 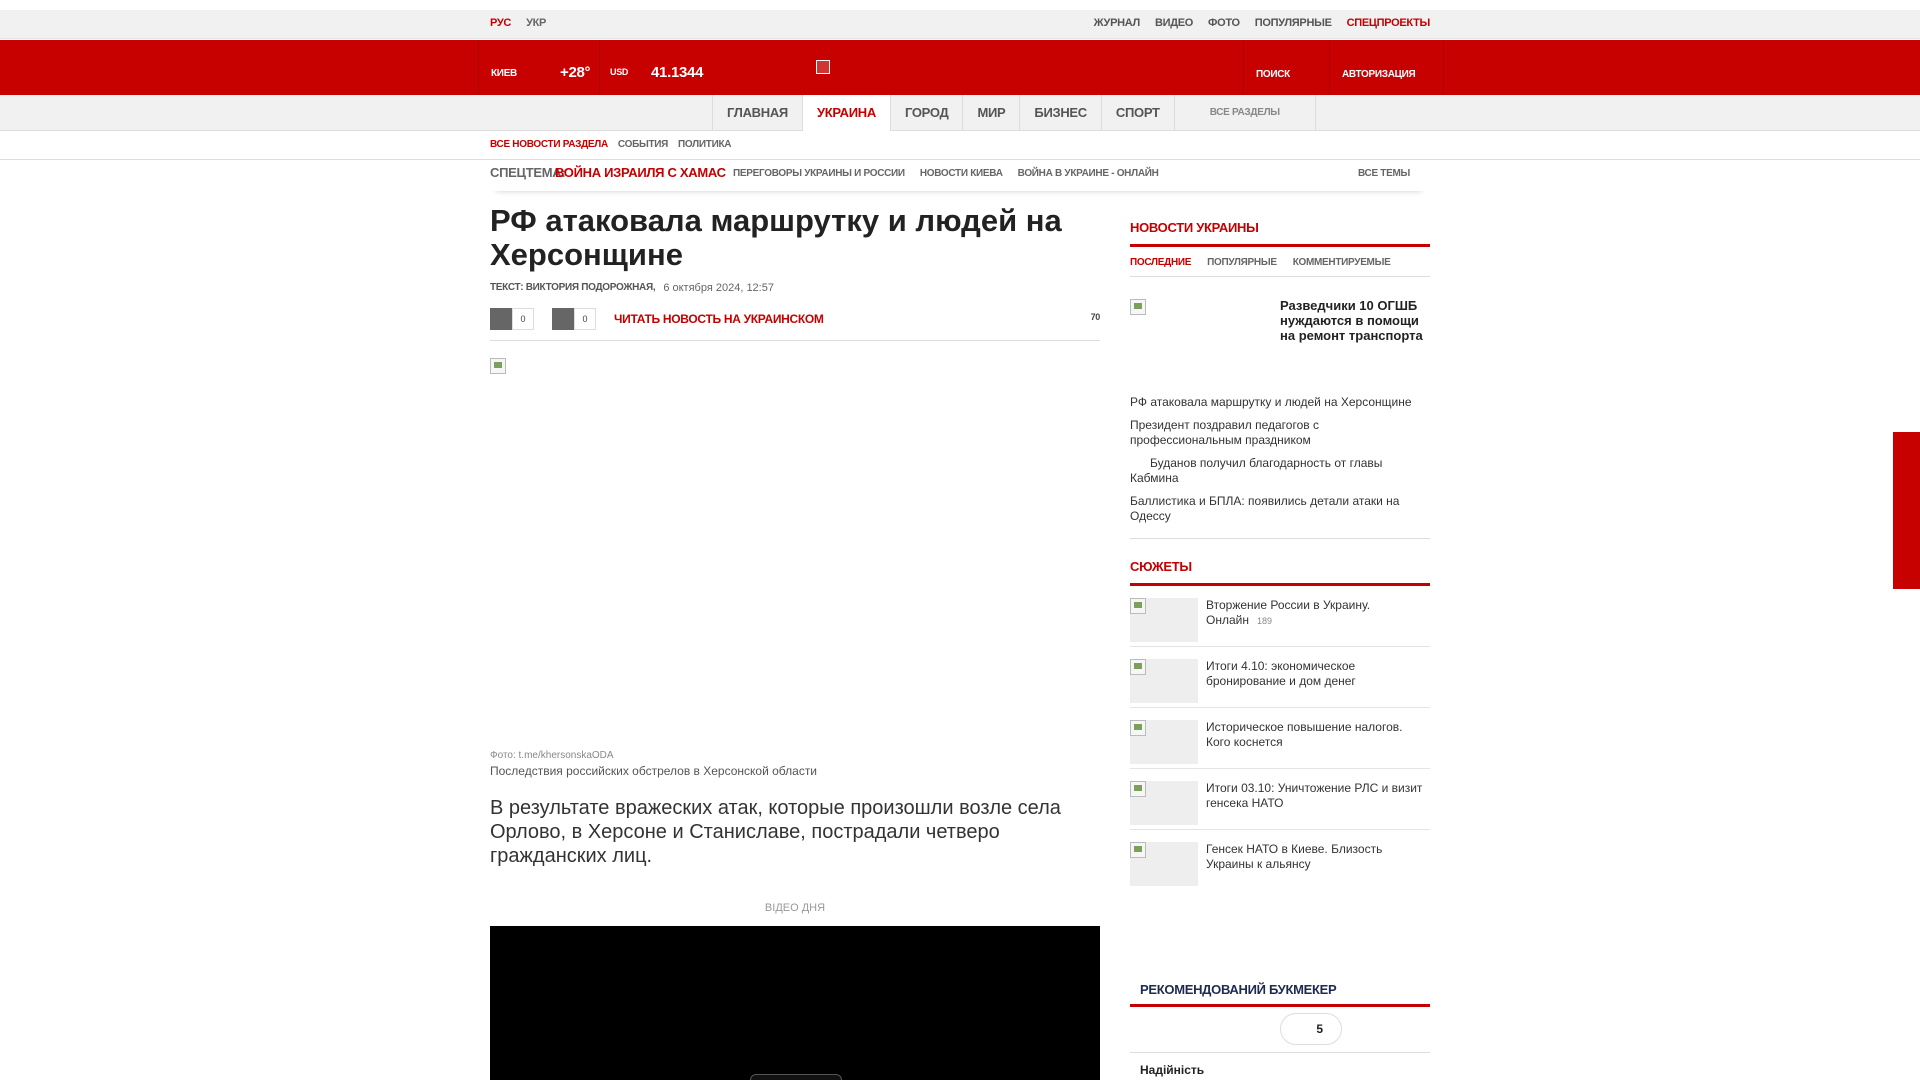 I want to click on top-link-journal: ЖУРНАЛ, so click(x=1117, y=23).